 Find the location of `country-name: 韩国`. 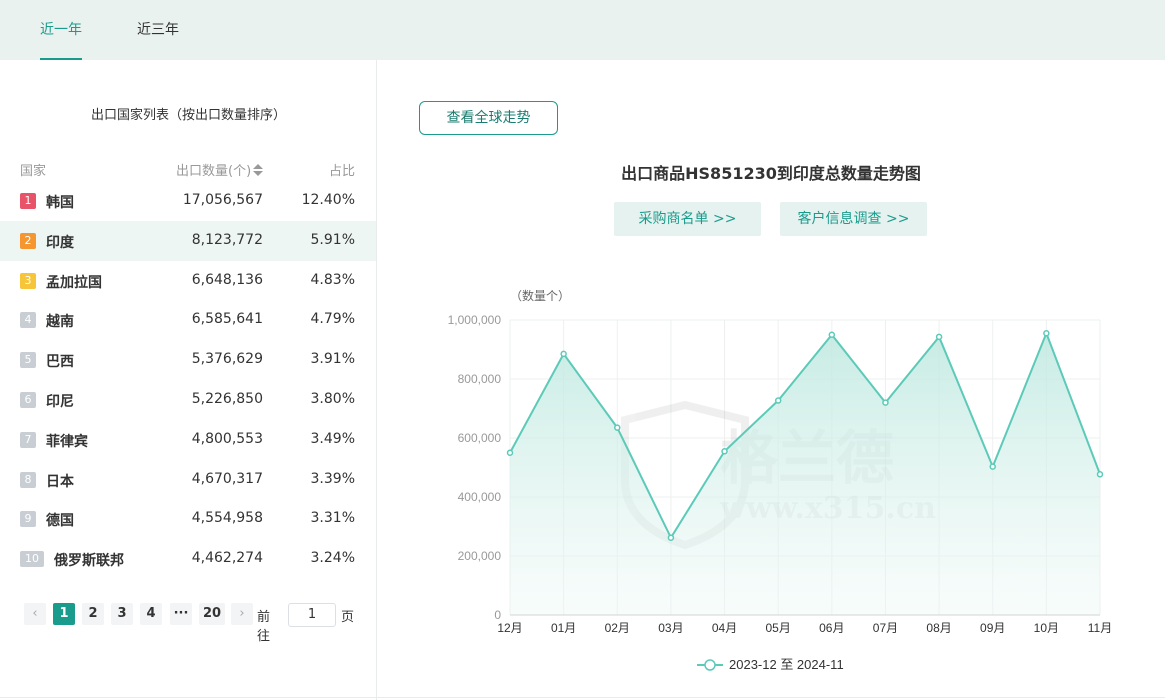

country-name: 韩国 is located at coordinates (60, 203).